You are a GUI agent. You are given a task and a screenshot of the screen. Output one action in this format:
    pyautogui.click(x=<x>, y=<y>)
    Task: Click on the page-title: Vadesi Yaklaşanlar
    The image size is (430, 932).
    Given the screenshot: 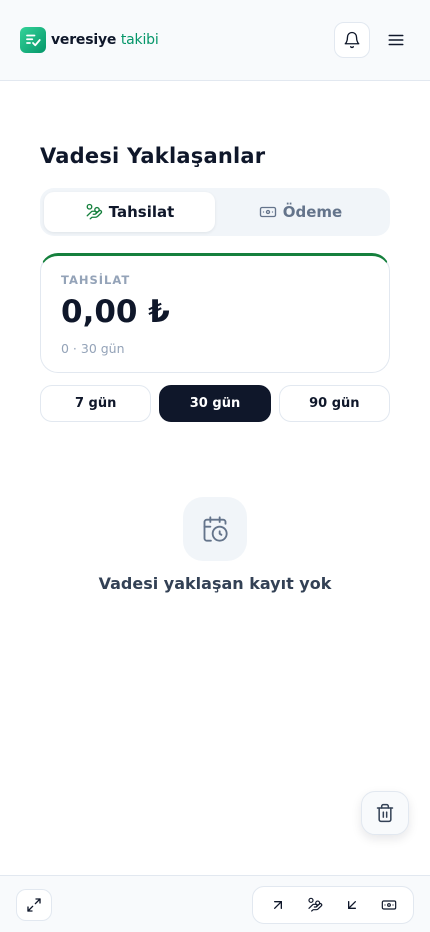 What is the action you would take?
    pyautogui.click(x=153, y=156)
    